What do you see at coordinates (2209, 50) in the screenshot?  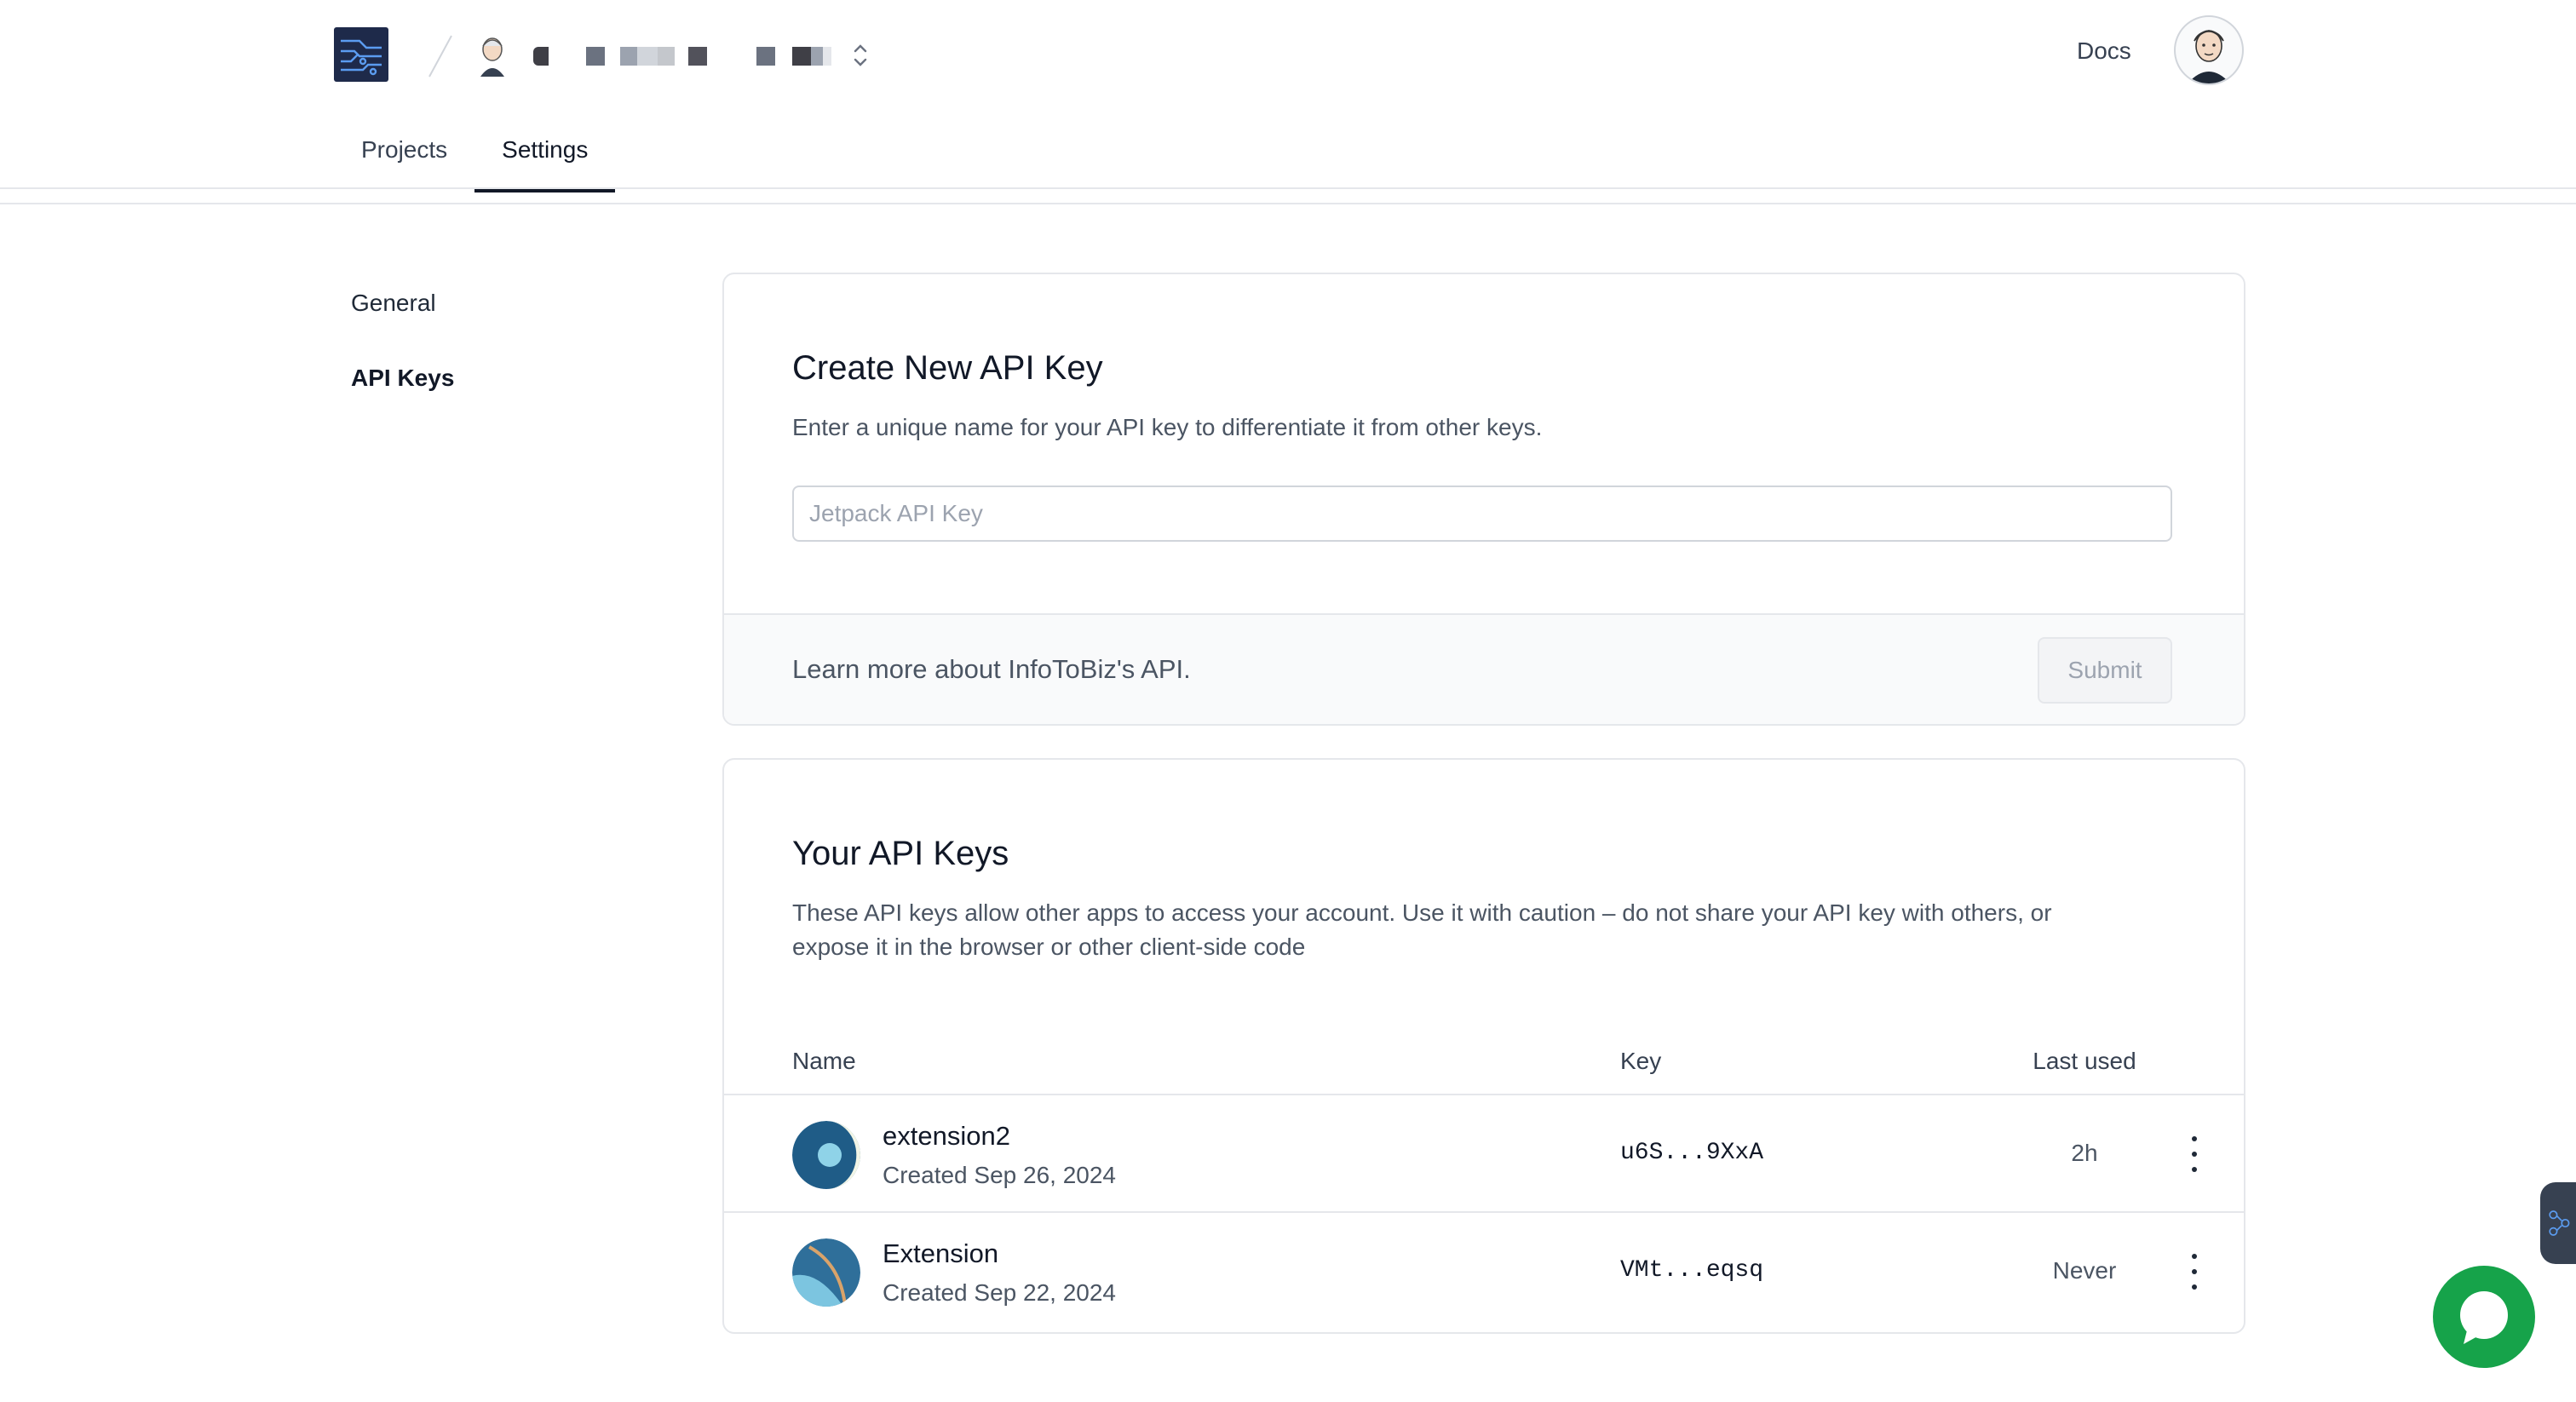 I see `user-avatar` at bounding box center [2209, 50].